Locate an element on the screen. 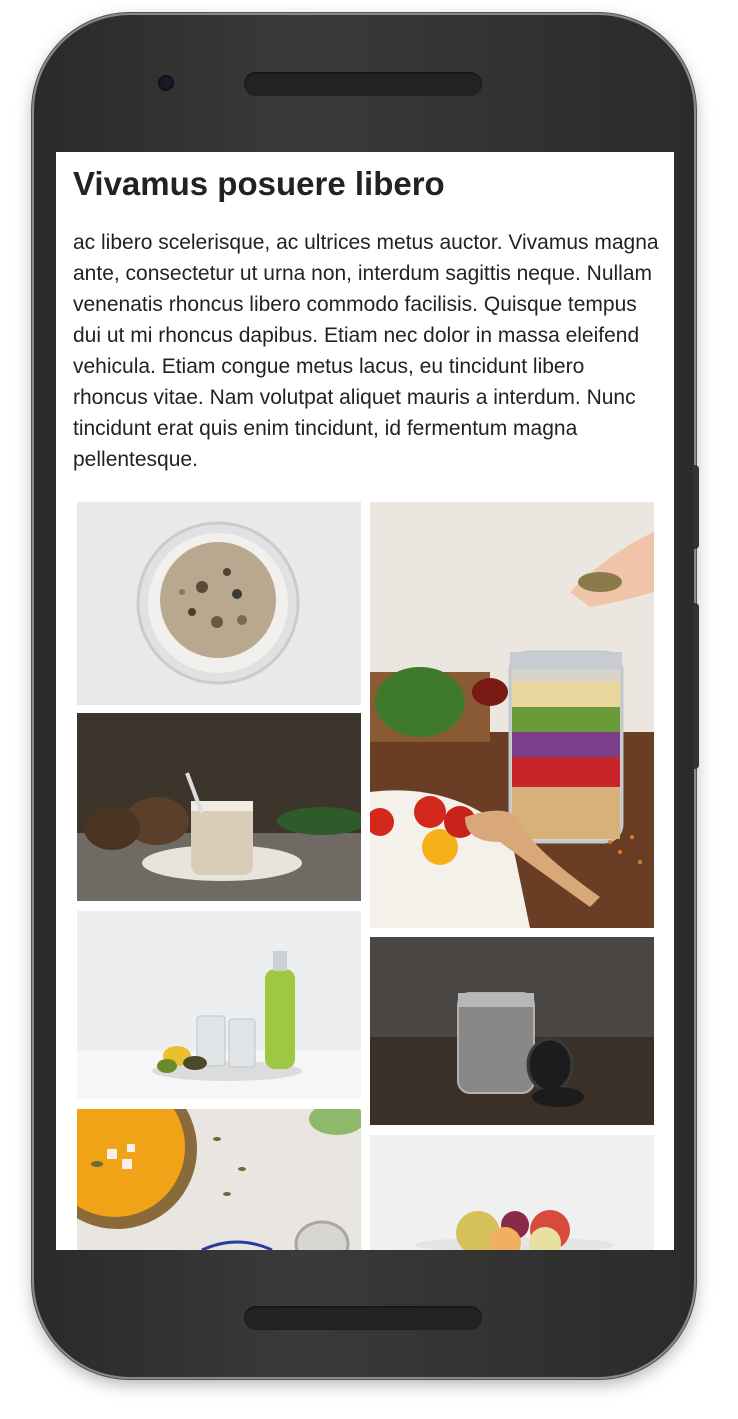 The image size is (738, 1419). cookie-milk-jar-image is located at coordinates (512, 1031).